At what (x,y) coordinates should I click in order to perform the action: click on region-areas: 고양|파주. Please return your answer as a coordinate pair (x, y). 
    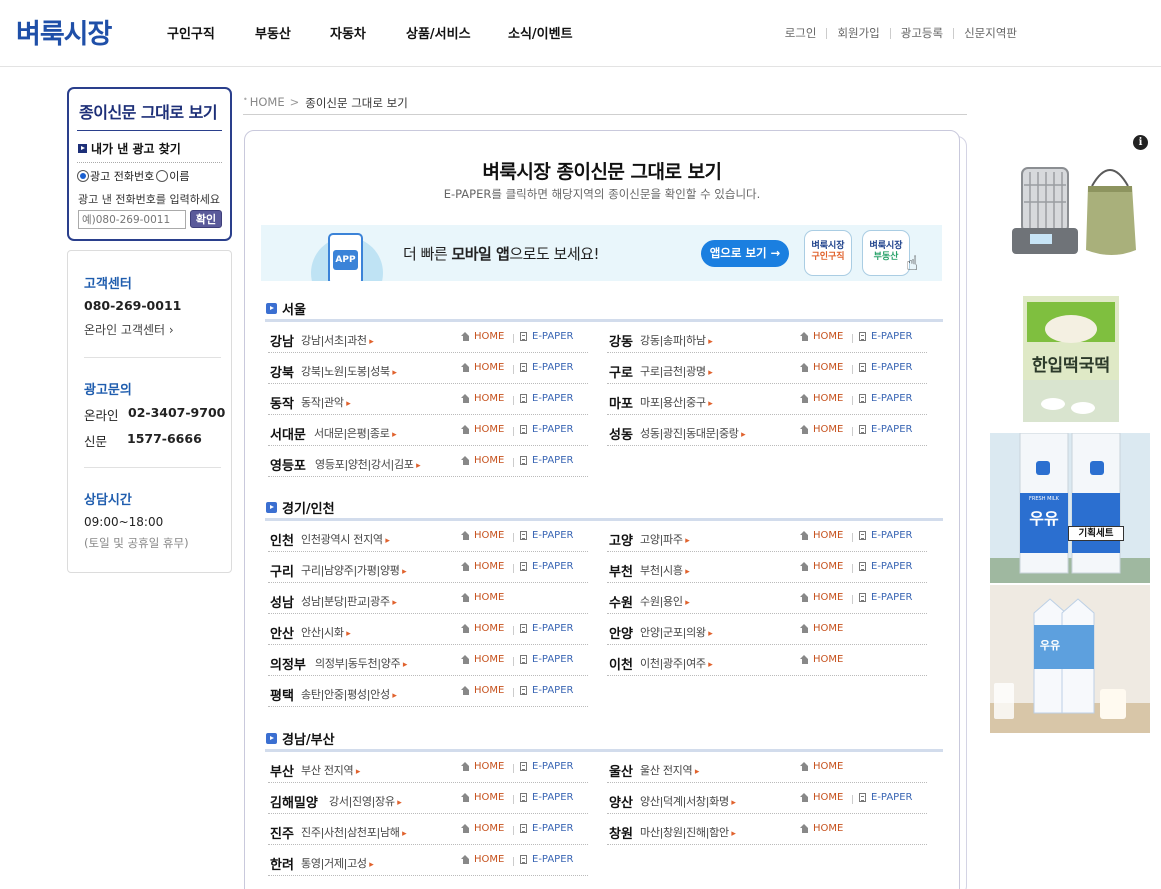
    Looking at the image, I should click on (664, 539).